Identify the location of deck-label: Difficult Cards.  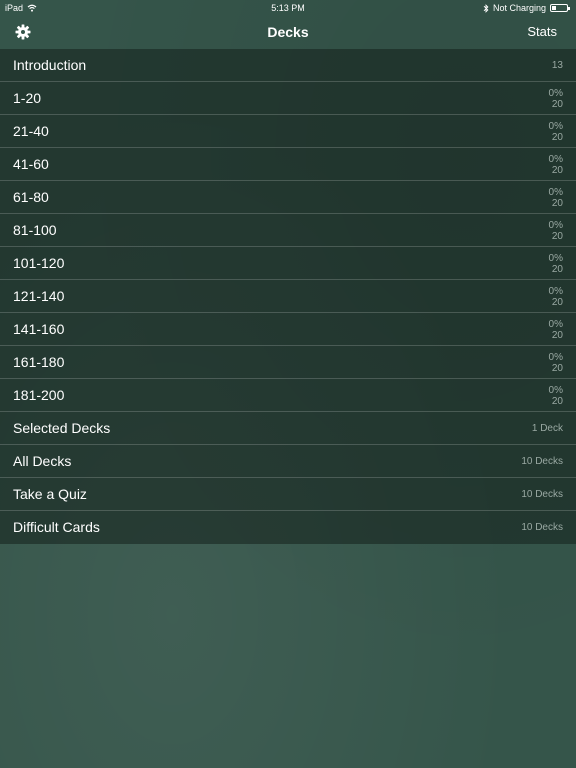
(56, 527).